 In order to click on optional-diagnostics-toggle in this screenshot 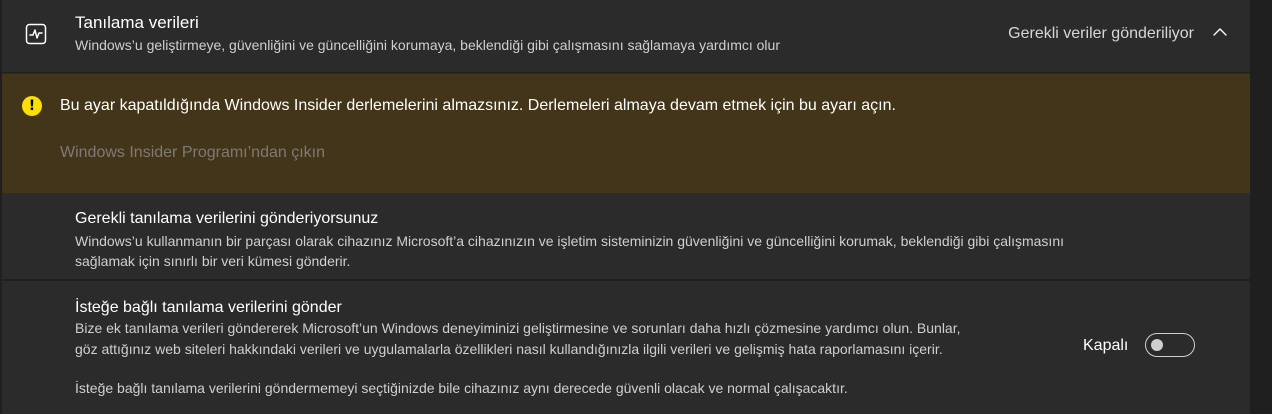, I will do `click(1170, 345)`.